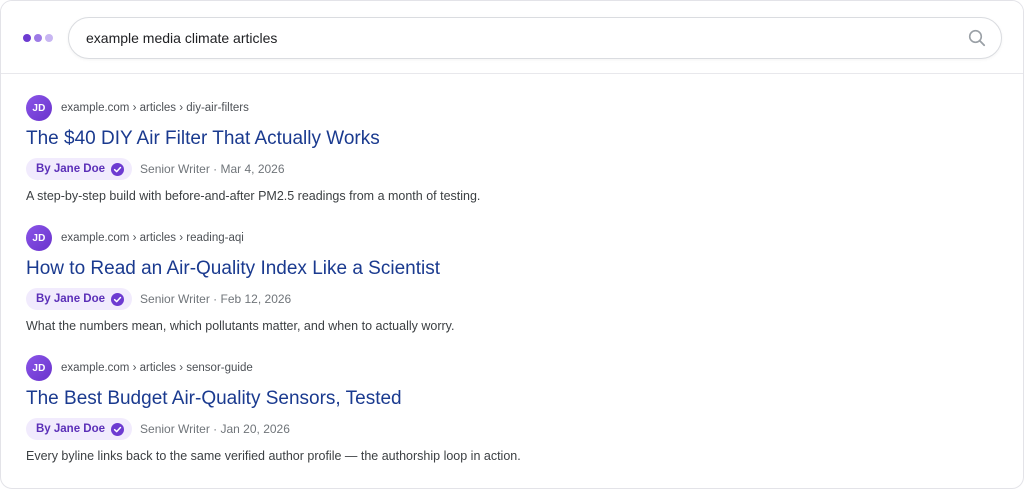 The image size is (1024, 489). What do you see at coordinates (977, 38) in the screenshot?
I see `search-icon` at bounding box center [977, 38].